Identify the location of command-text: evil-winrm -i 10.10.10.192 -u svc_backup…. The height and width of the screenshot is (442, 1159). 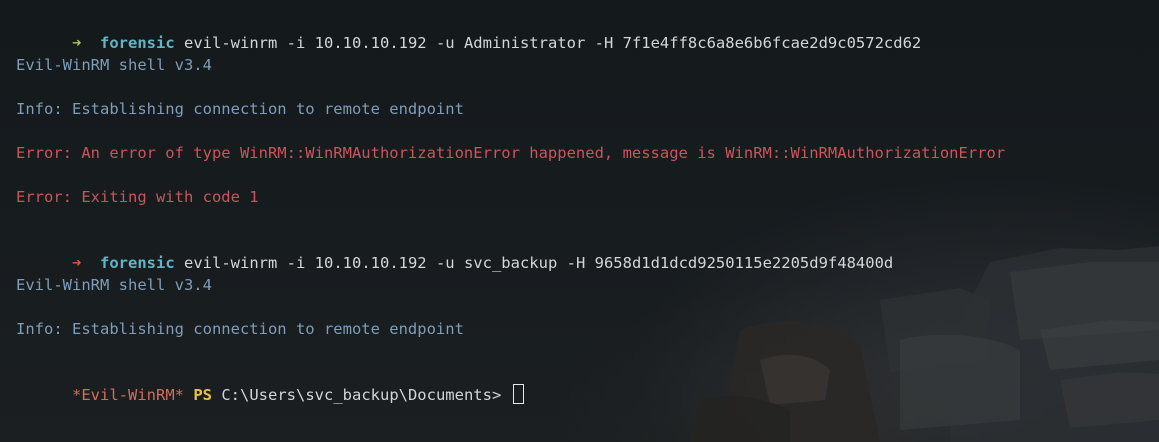
(539, 263).